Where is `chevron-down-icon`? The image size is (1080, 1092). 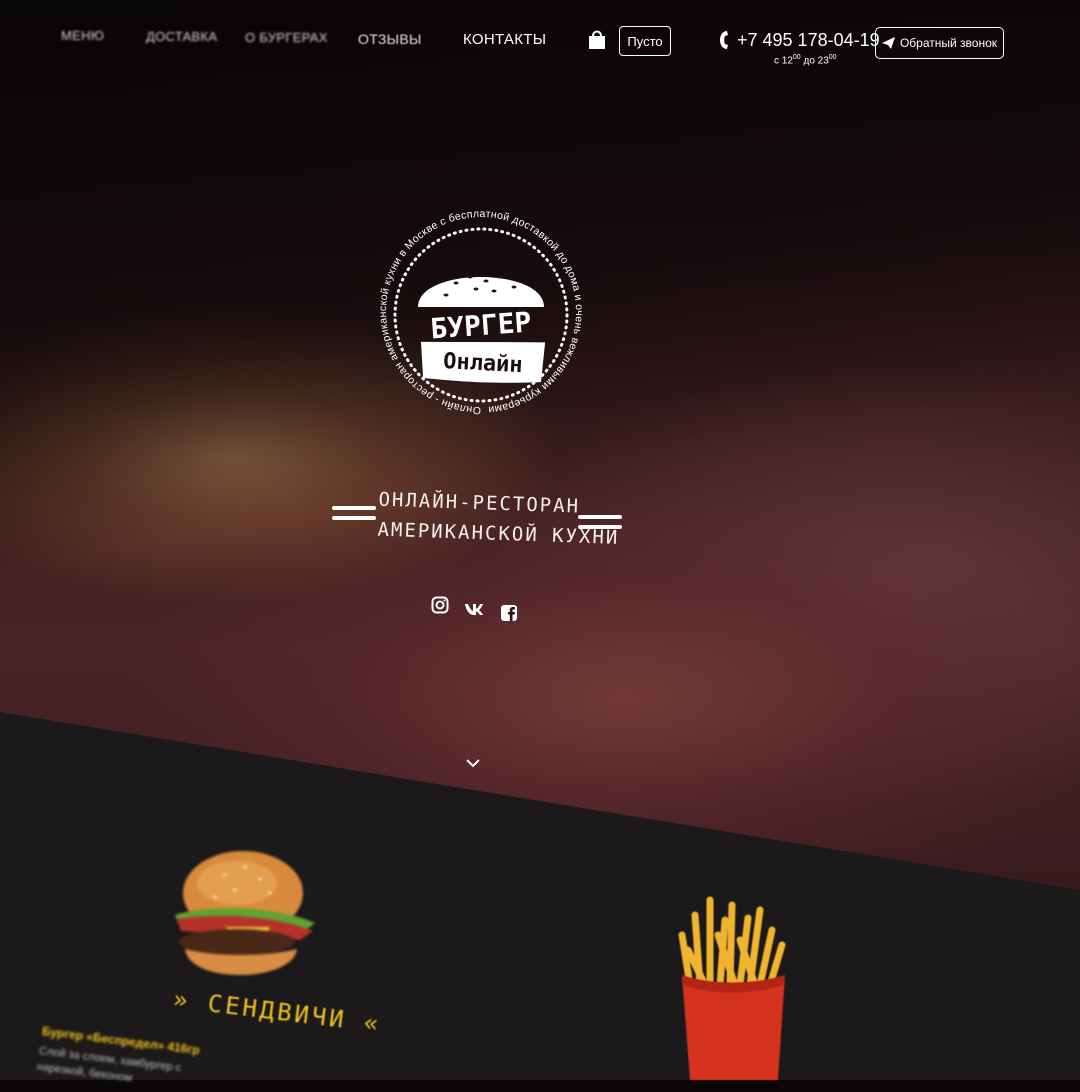
chevron-down-icon is located at coordinates (473, 763).